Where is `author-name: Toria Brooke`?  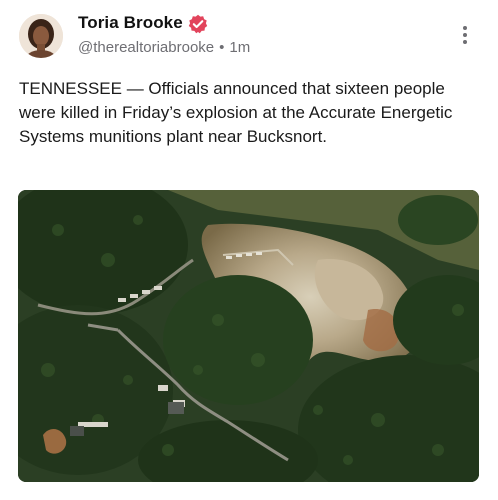 author-name: Toria Brooke is located at coordinates (130, 23).